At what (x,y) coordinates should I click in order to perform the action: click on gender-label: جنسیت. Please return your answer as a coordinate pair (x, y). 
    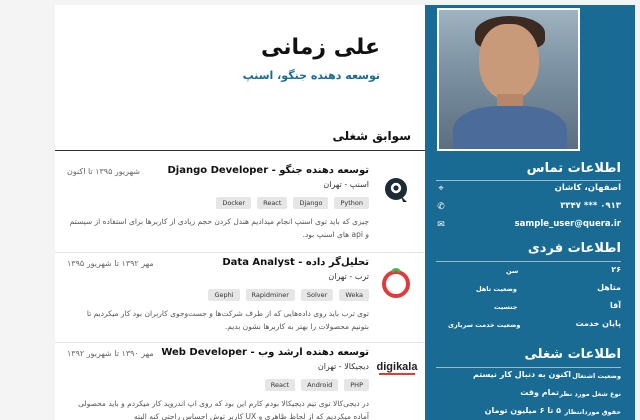
    Looking at the image, I should click on (506, 307).